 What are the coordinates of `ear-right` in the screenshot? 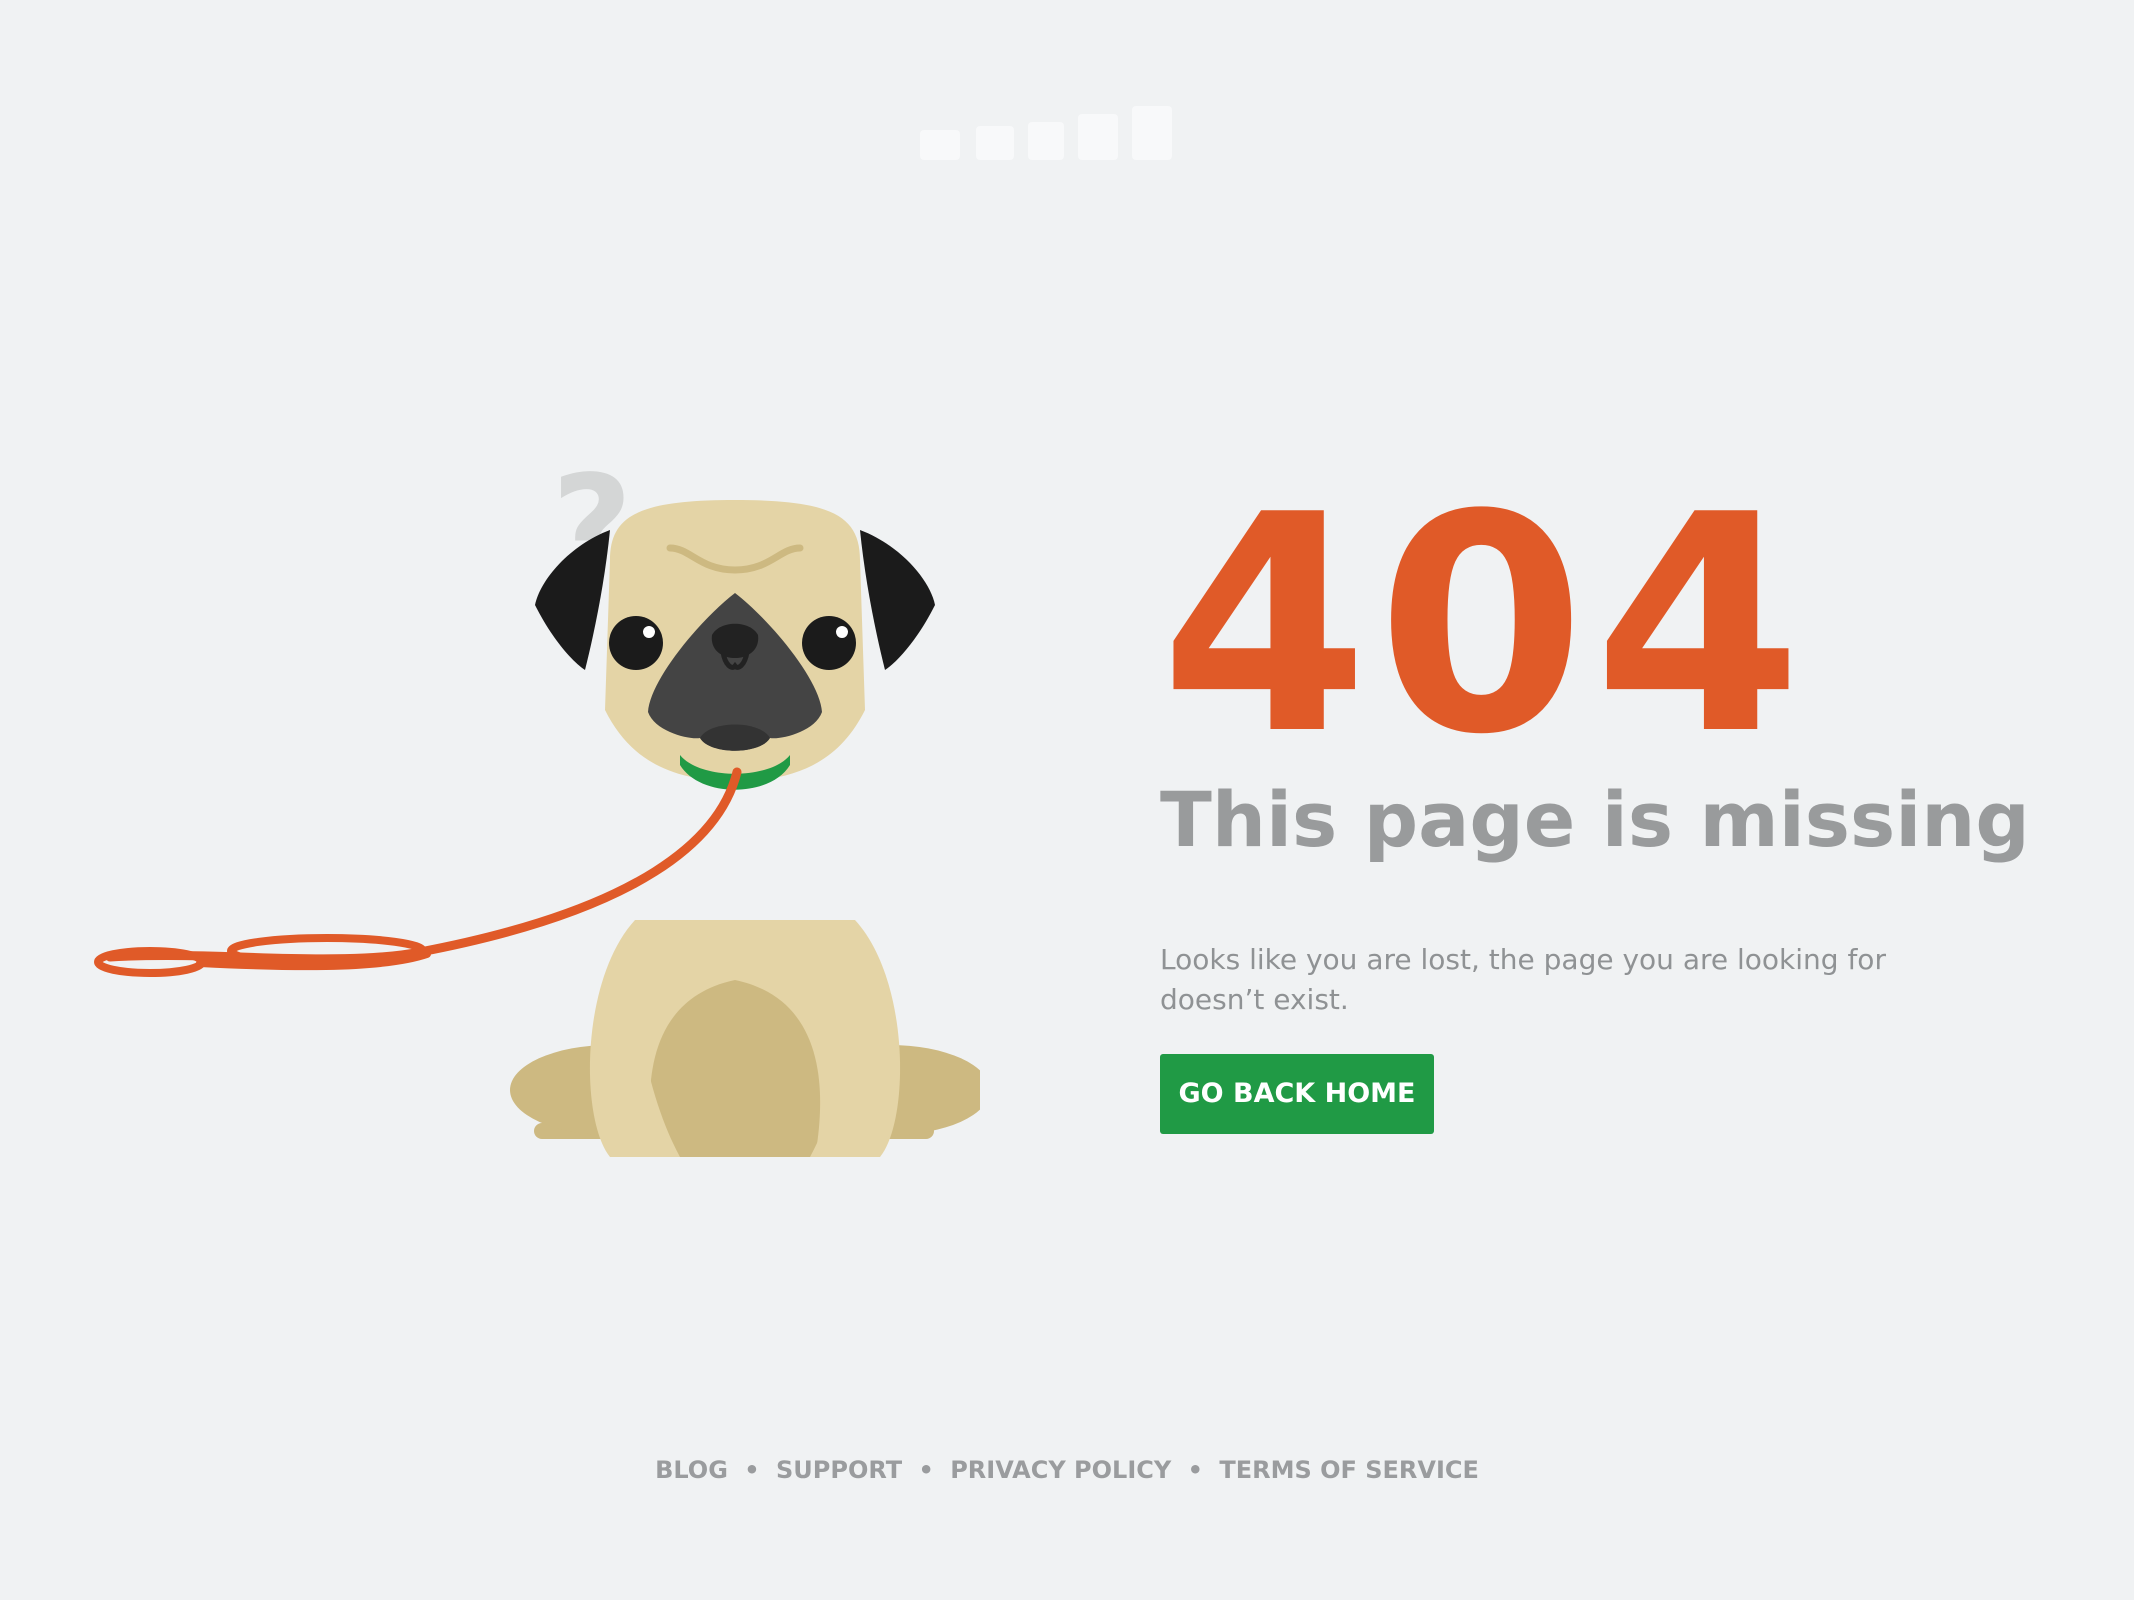 It's located at (897, 600).